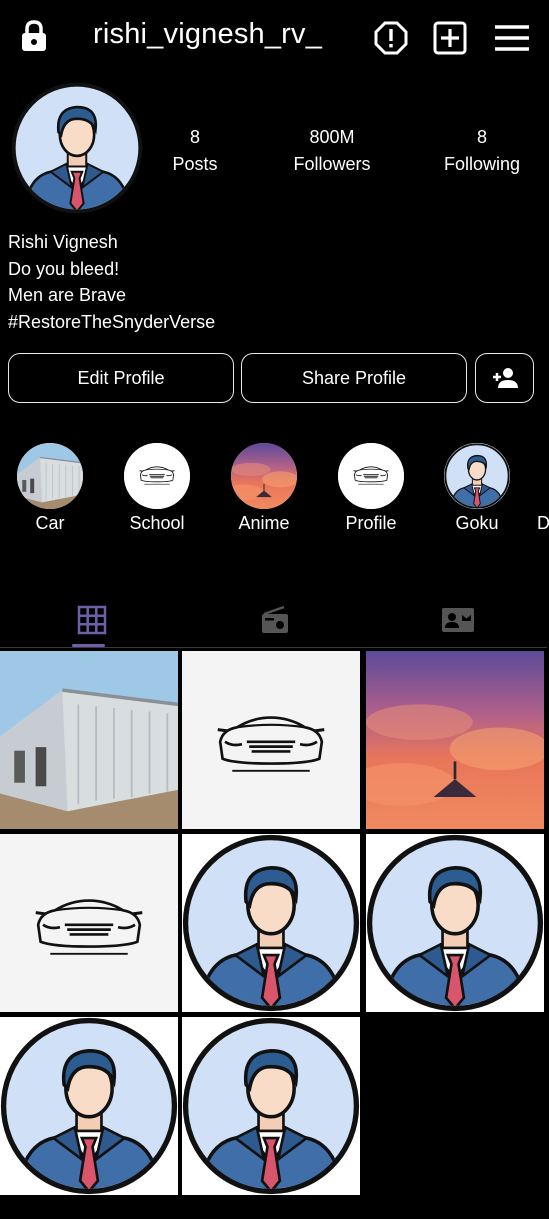 The width and height of the screenshot is (549, 1219). Describe the element at coordinates (50, 523) in the screenshot. I see `highlight-label: Car` at that location.